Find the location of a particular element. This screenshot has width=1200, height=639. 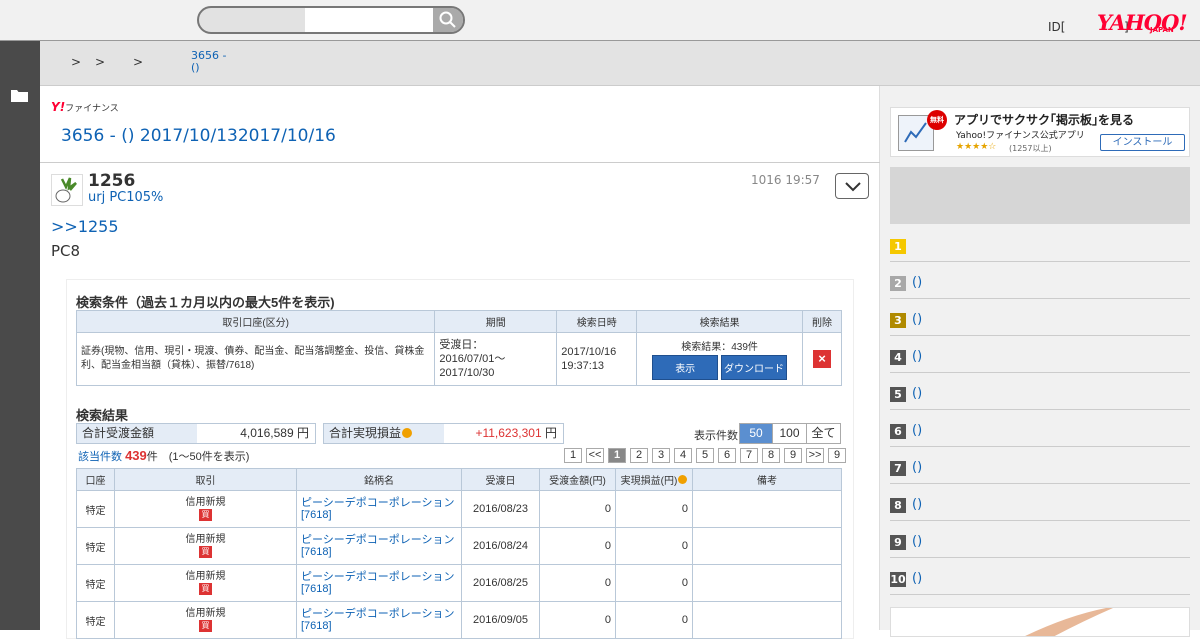

per-page-all: 全て is located at coordinates (823, 433).